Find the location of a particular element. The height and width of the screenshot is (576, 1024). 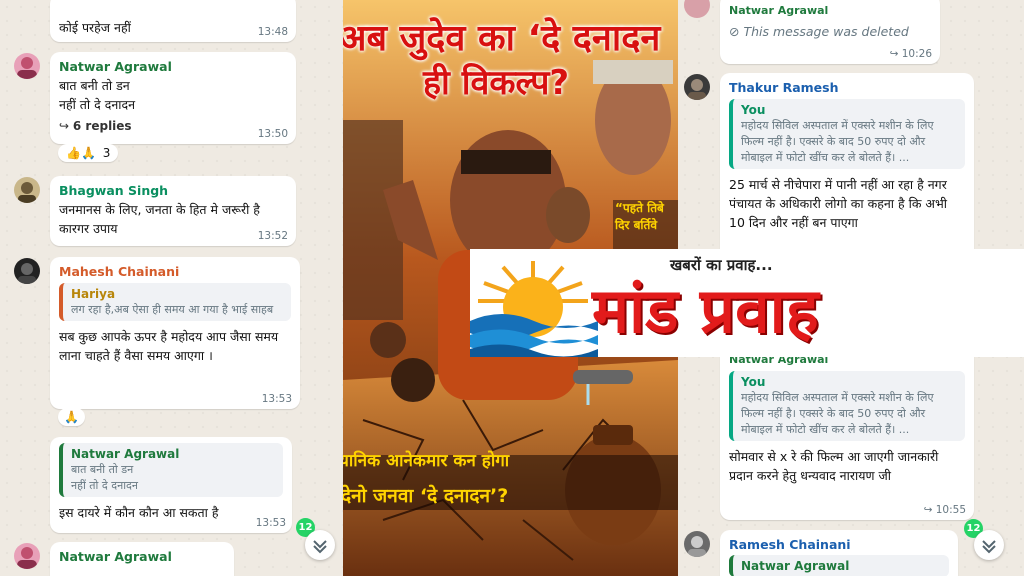

reaction-badge: 🙏 is located at coordinates (71, 417).